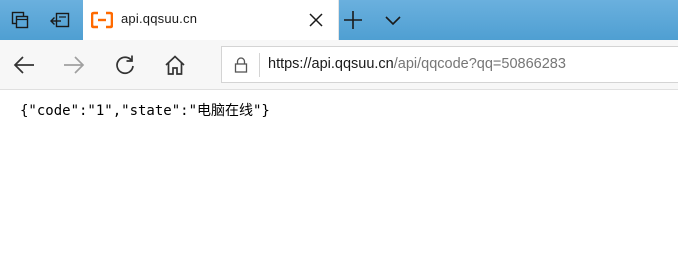 Image resolution: width=678 pixels, height=271 pixels. I want to click on arrow-right-icon, so click(74, 65).